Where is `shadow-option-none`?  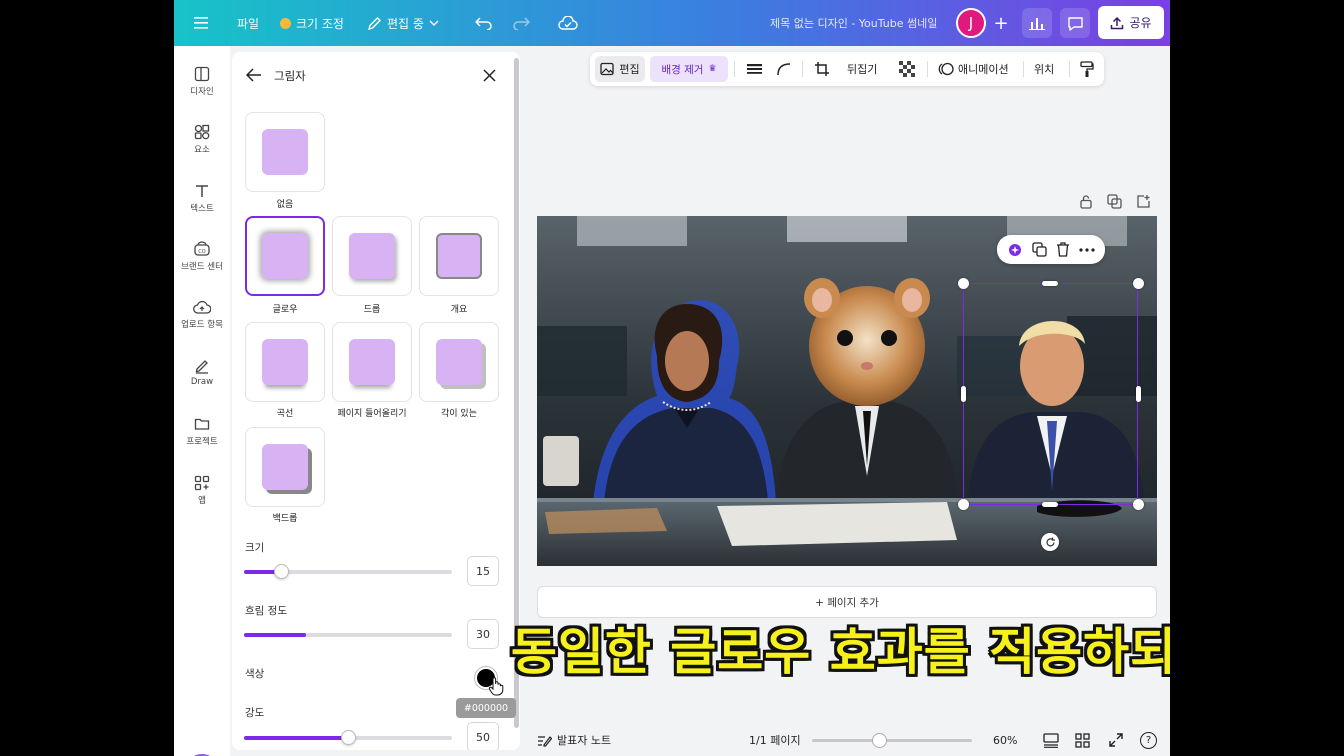
shadow-option-none is located at coordinates (285, 152).